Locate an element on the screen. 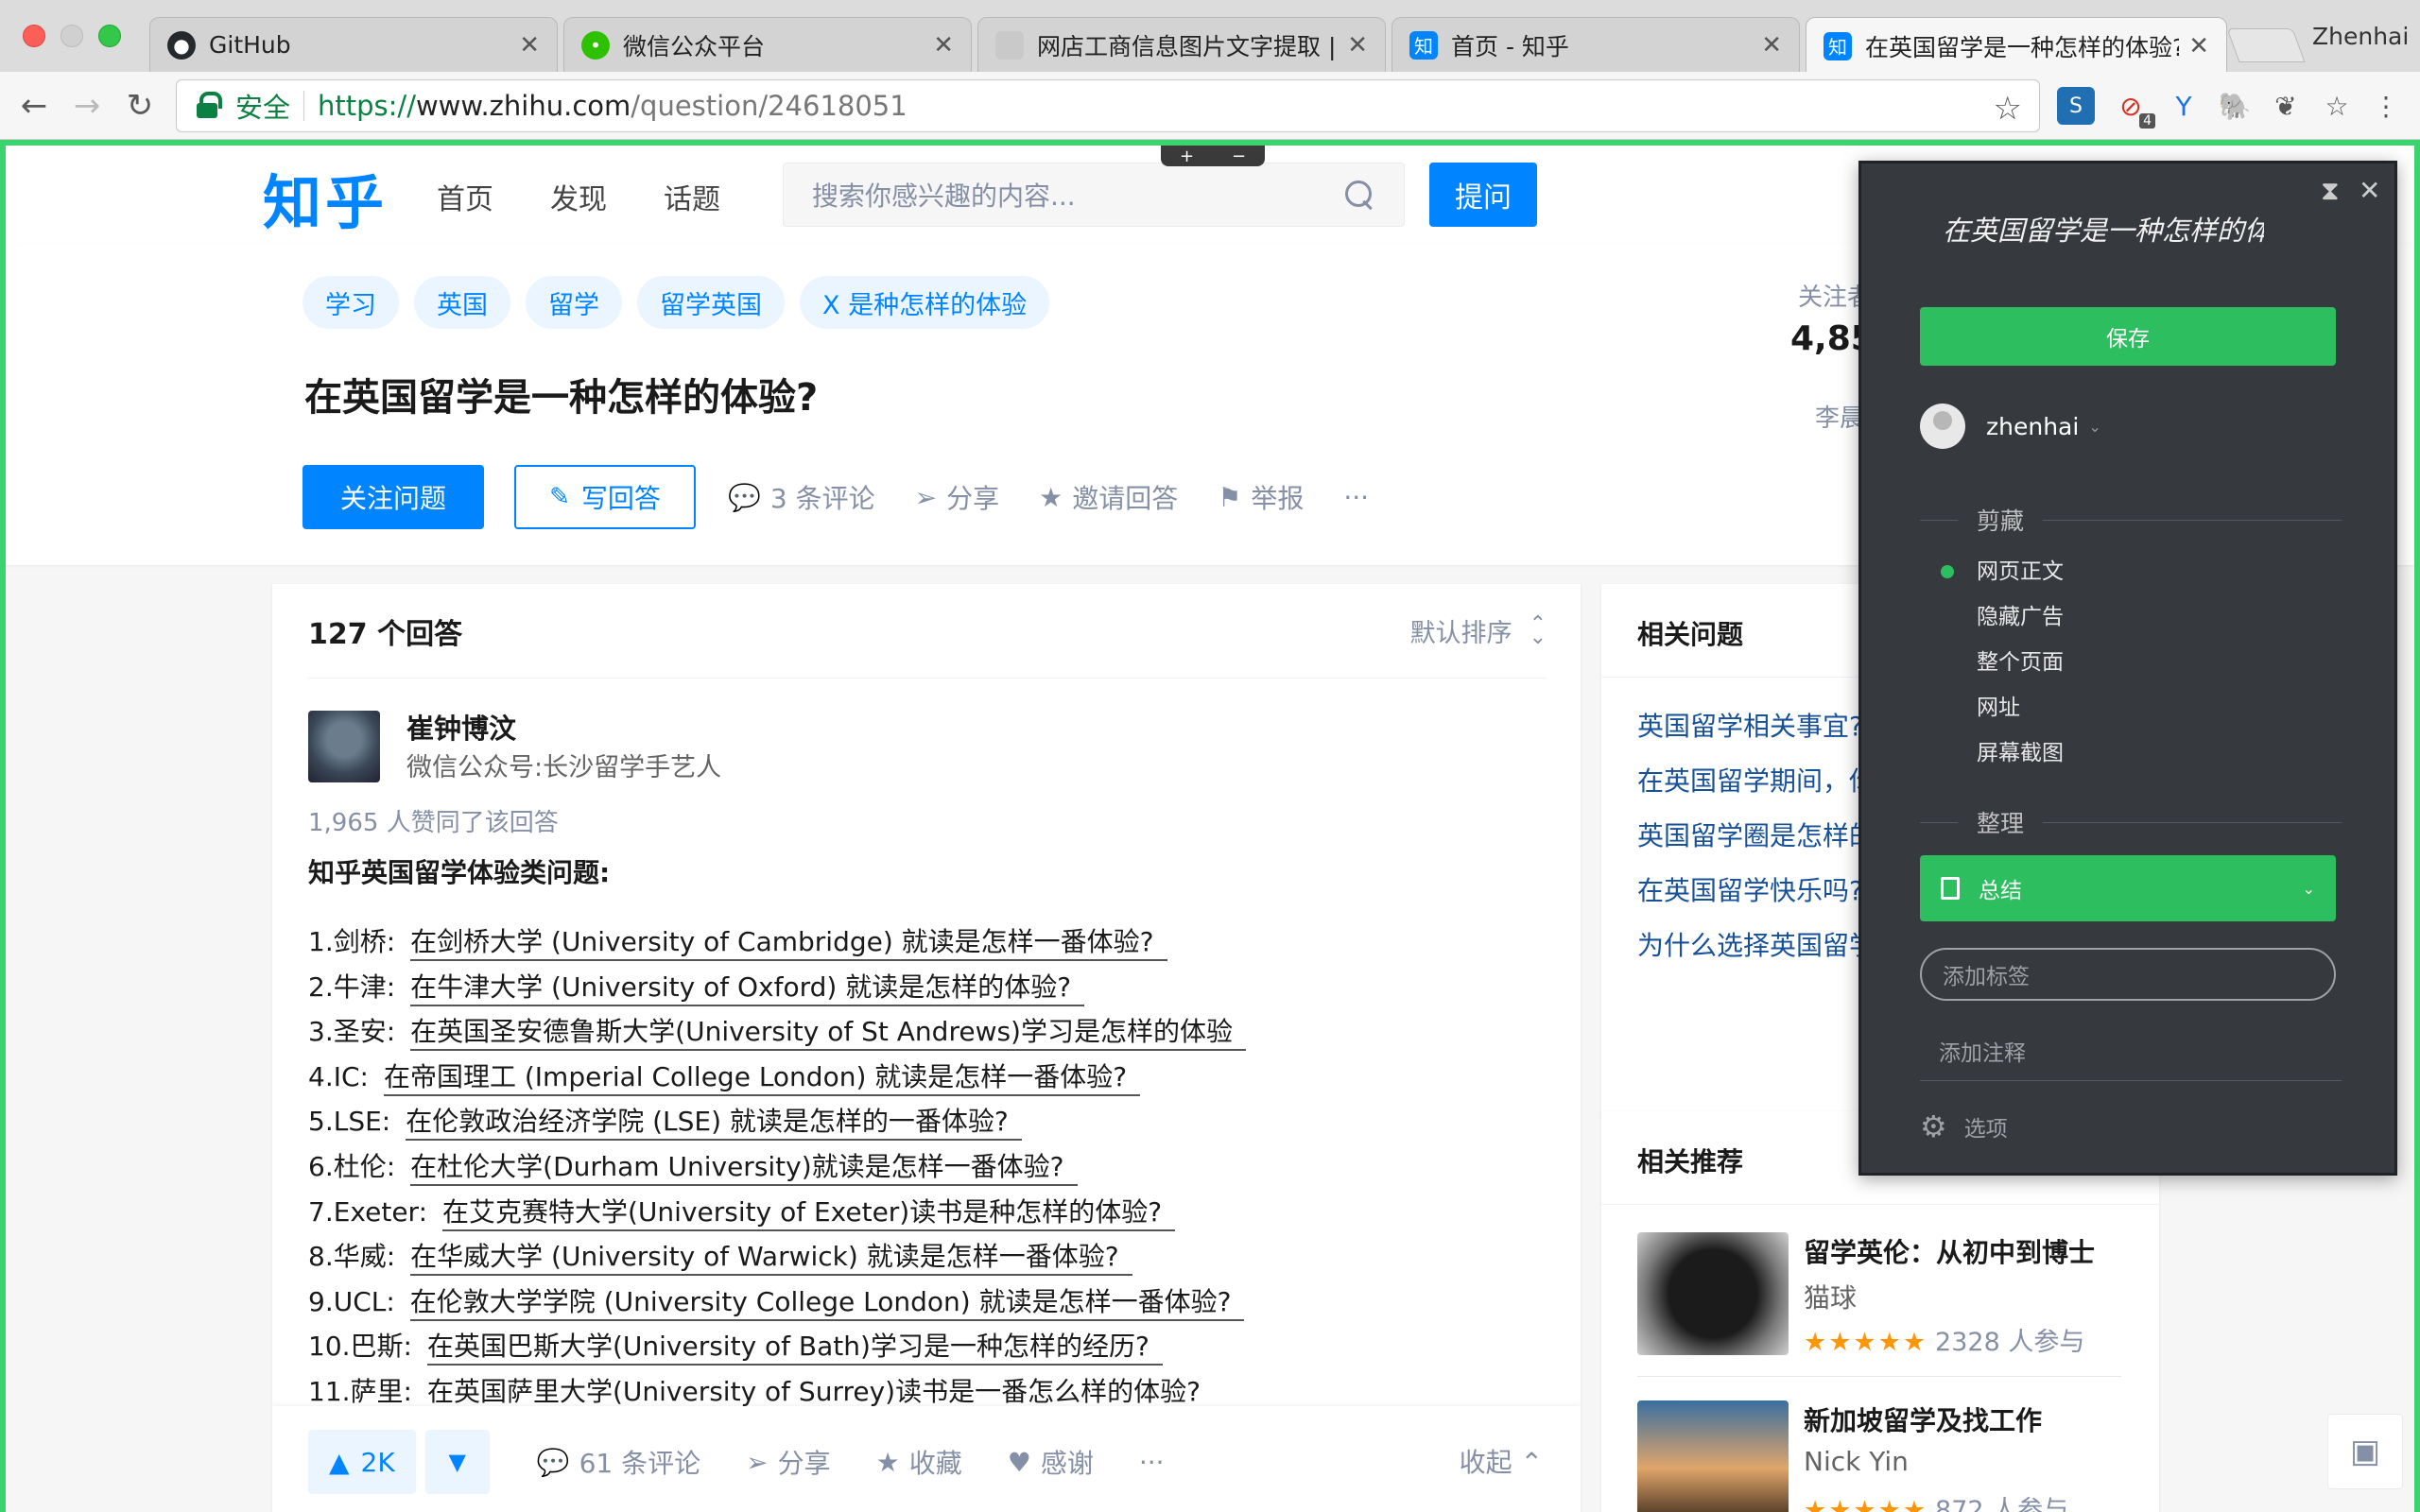  tab-github: ● GitHub ✕ is located at coordinates (353, 44).